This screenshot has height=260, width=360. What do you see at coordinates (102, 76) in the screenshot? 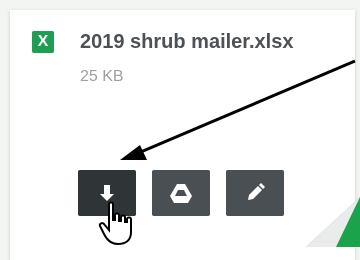
I see `file-size: 25 KB` at bounding box center [102, 76].